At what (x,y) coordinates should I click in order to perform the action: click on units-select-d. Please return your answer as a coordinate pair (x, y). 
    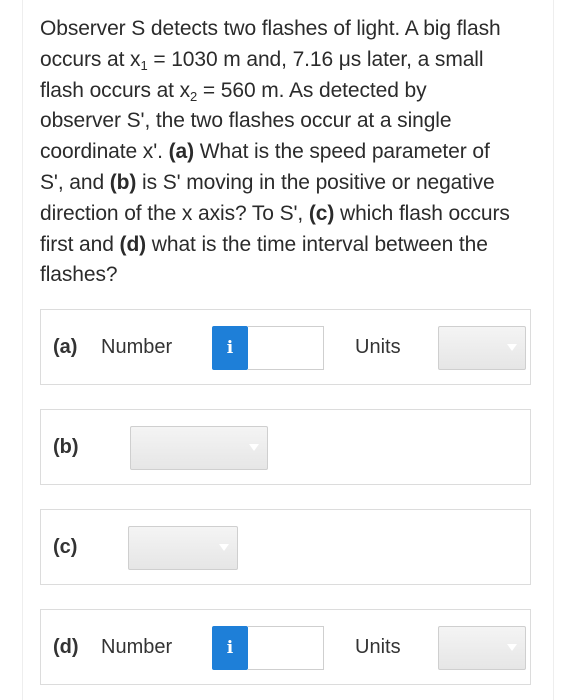
    Looking at the image, I should click on (482, 648).